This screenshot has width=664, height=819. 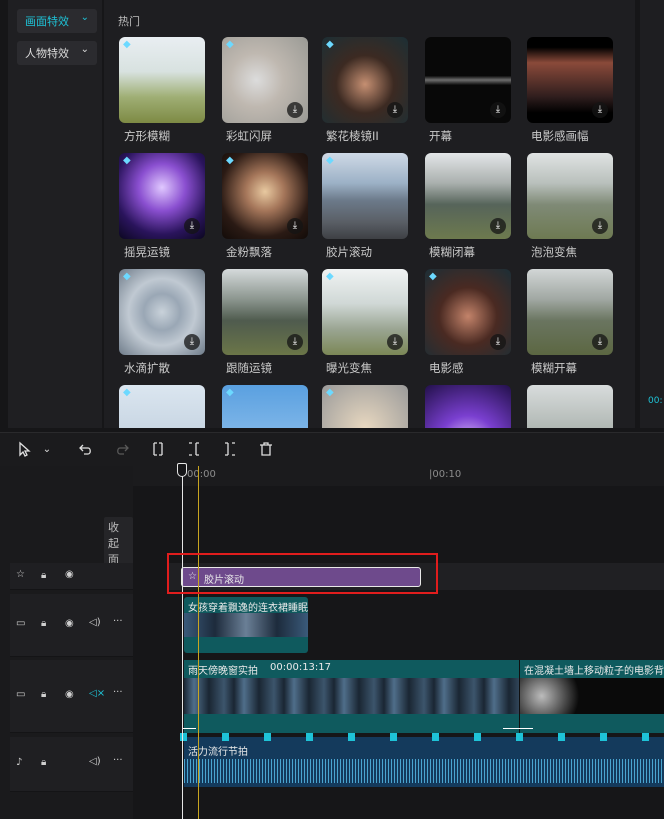 What do you see at coordinates (97, 693) in the screenshot?
I see `mute-icon: ◁×` at bounding box center [97, 693].